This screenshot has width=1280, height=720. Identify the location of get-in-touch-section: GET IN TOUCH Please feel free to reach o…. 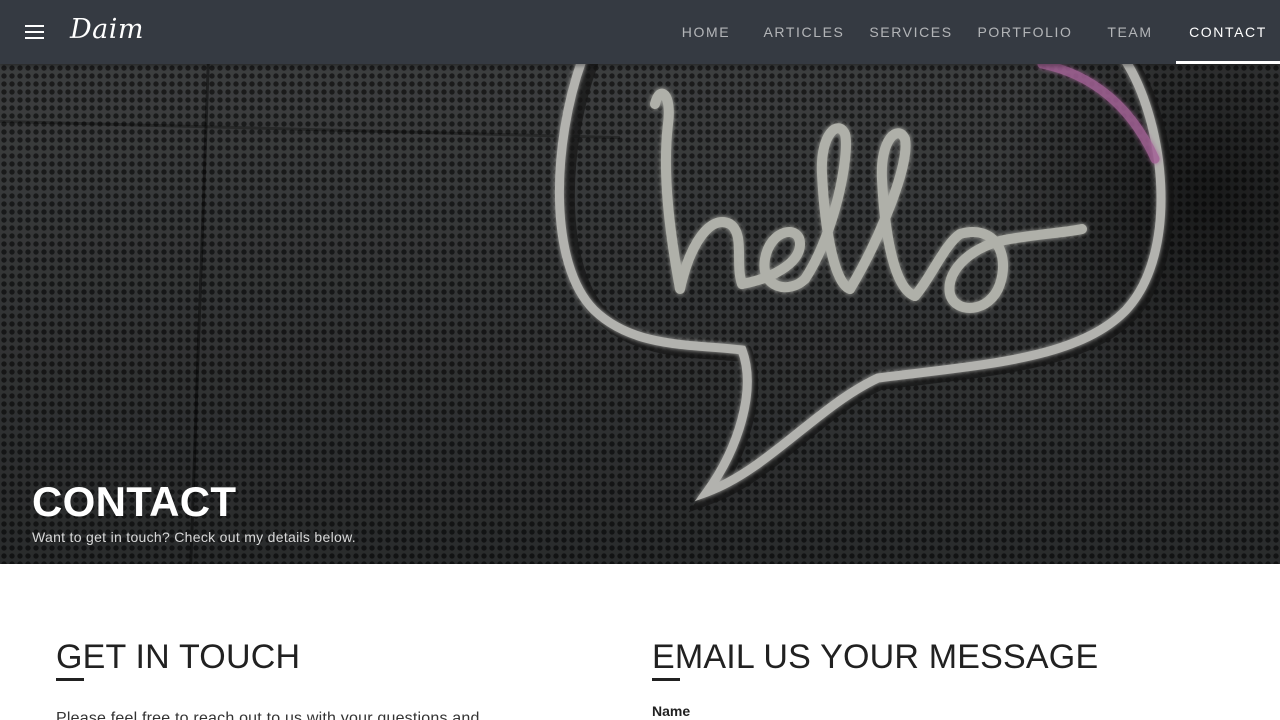
(306, 678).